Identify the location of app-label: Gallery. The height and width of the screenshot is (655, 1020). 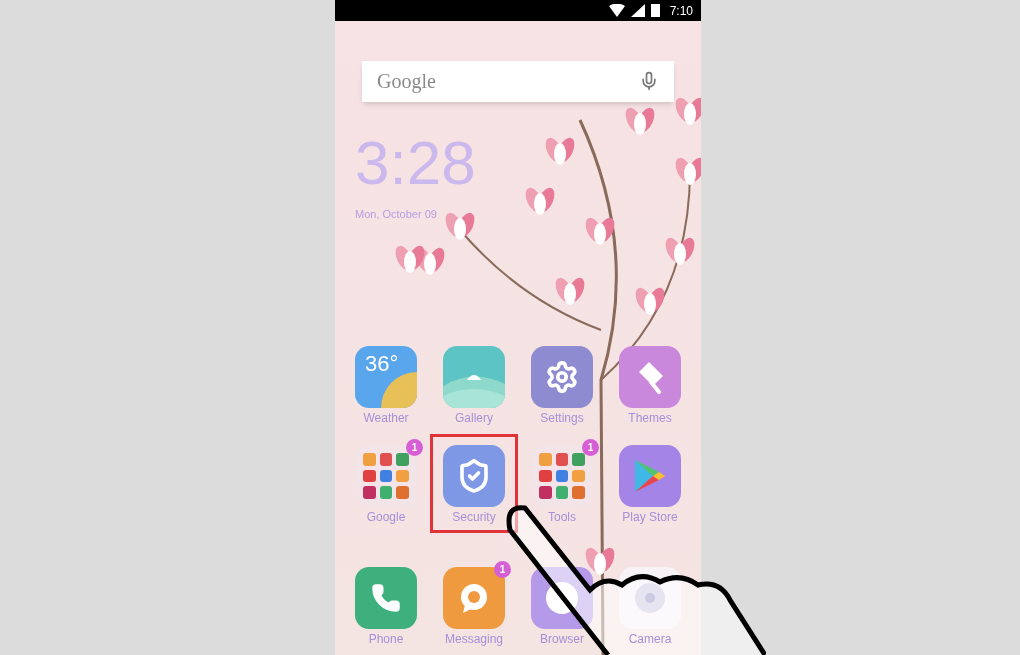
(474, 418).